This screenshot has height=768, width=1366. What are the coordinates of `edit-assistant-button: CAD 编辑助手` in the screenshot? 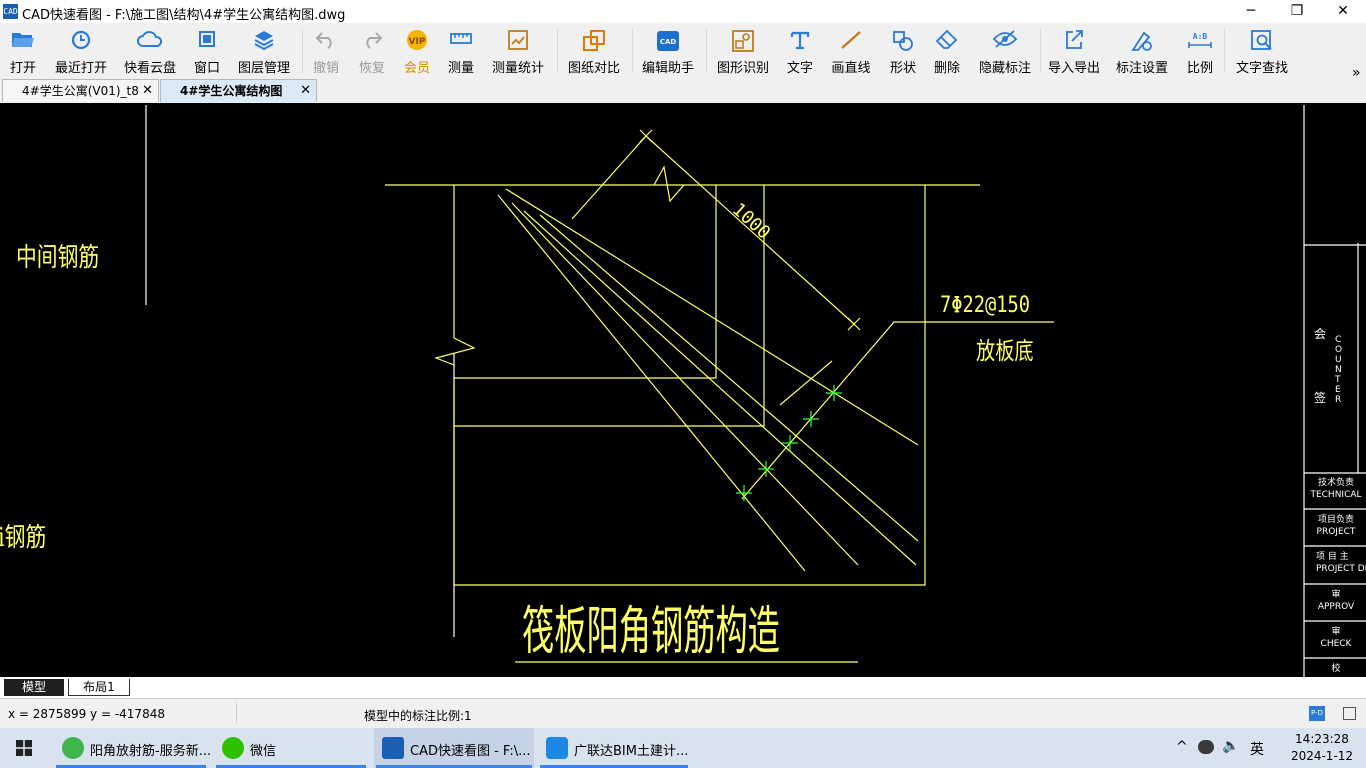 It's located at (668, 51).